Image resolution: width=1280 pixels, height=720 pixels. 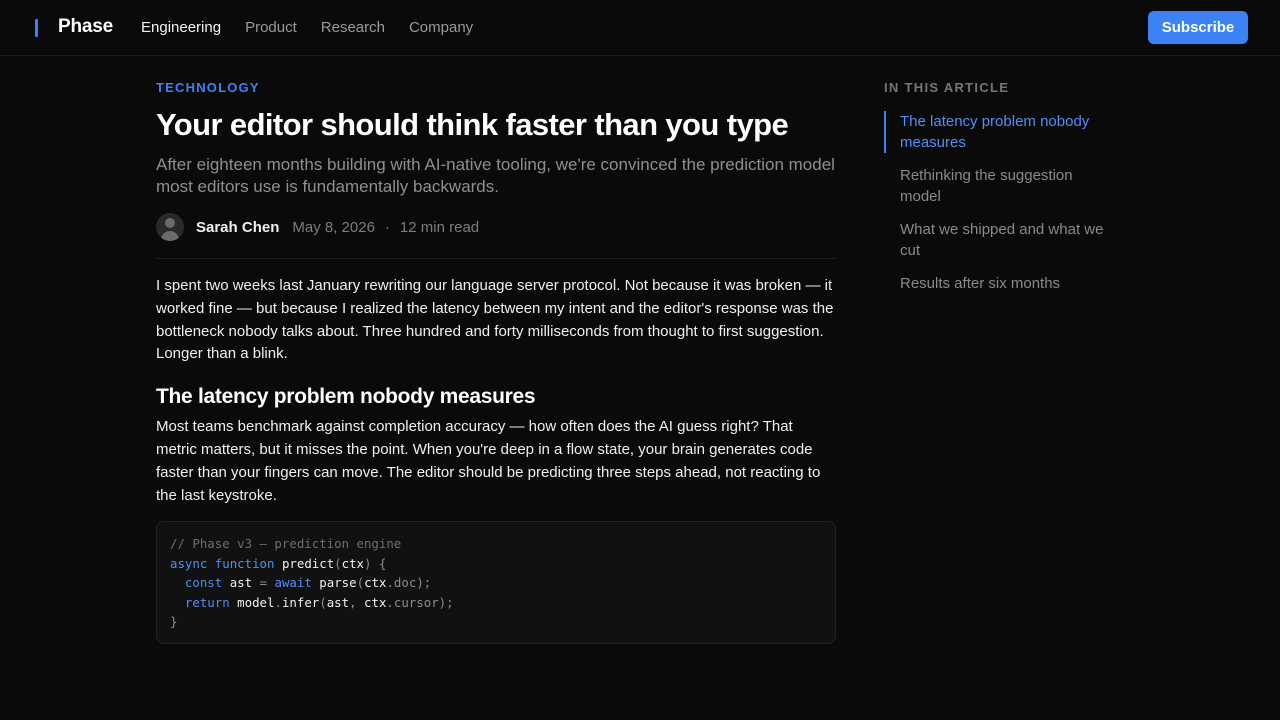 What do you see at coordinates (999, 283) in the screenshot?
I see `toc-item-results: Results after six months` at bounding box center [999, 283].